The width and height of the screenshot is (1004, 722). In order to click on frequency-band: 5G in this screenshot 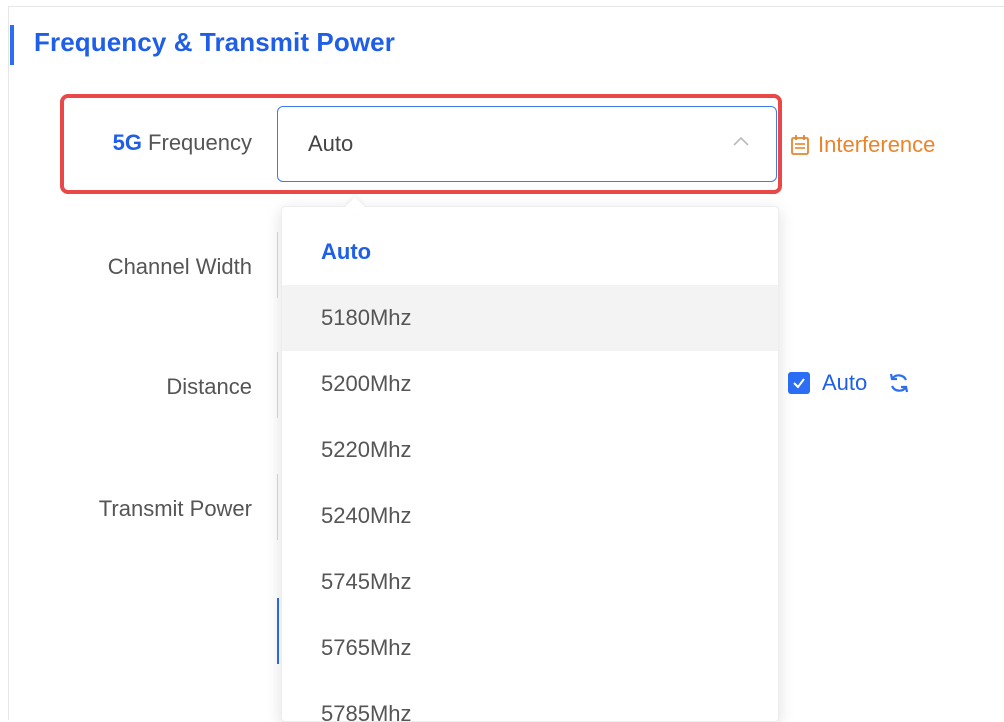, I will do `click(127, 142)`.